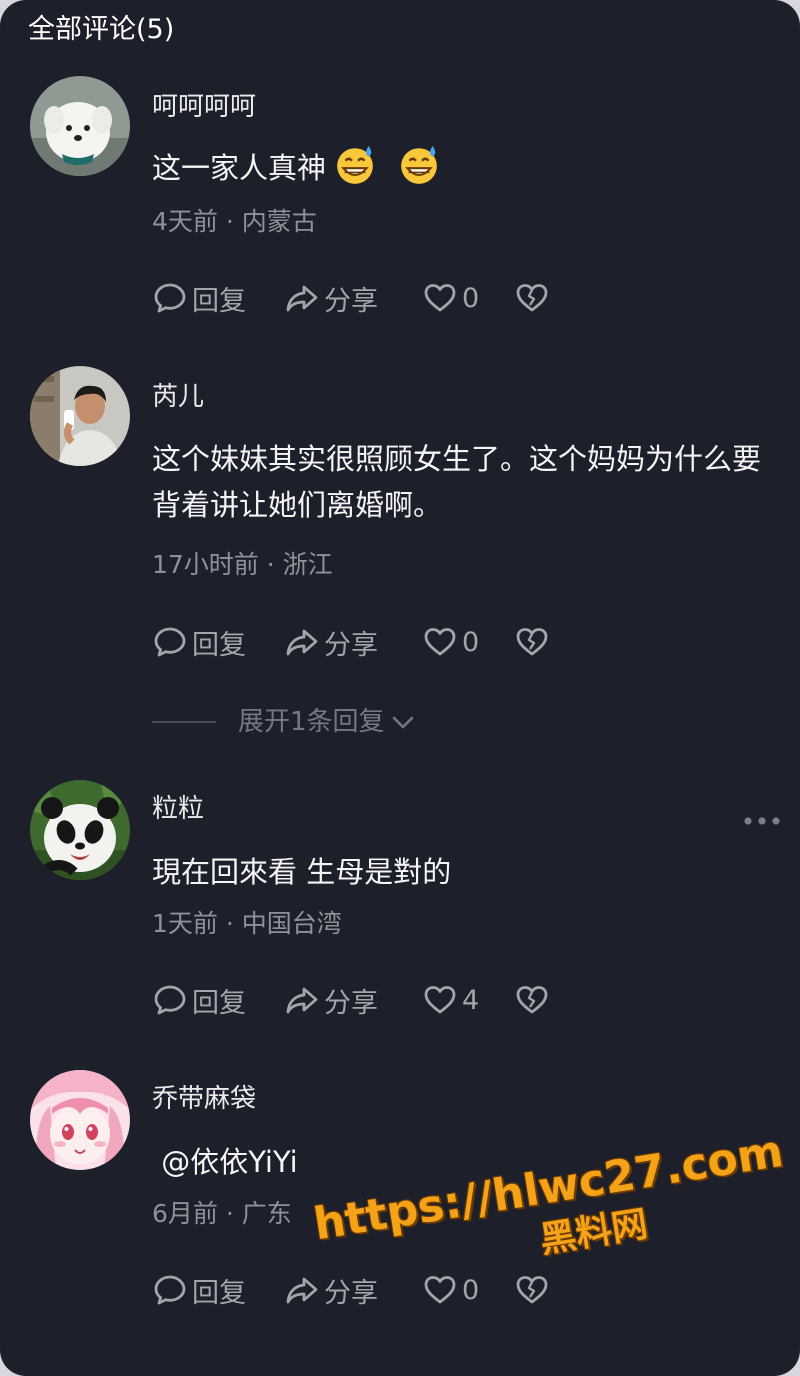  I want to click on expand-divider, so click(184, 722).